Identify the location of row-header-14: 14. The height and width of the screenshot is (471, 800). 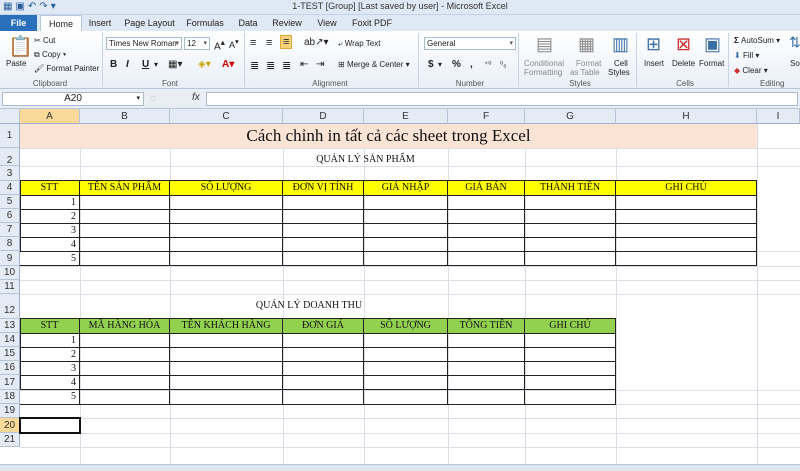
(10, 340).